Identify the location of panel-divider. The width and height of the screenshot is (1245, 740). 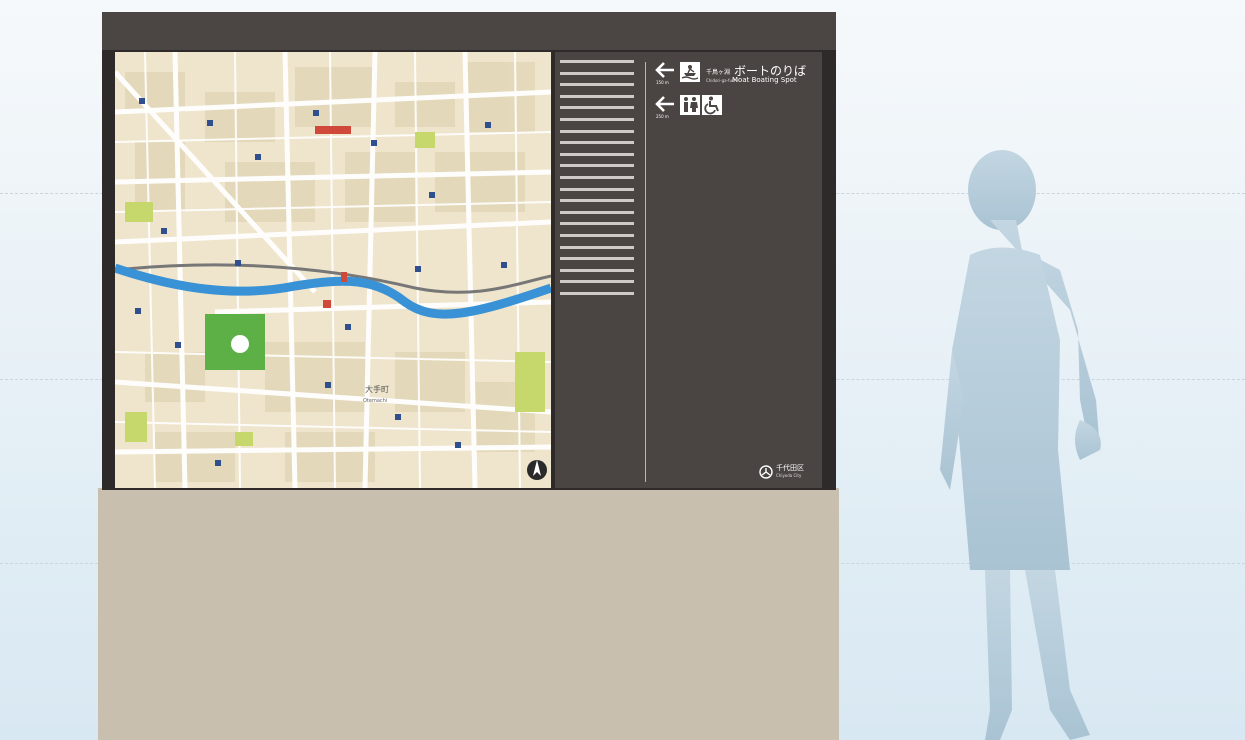
(645, 272).